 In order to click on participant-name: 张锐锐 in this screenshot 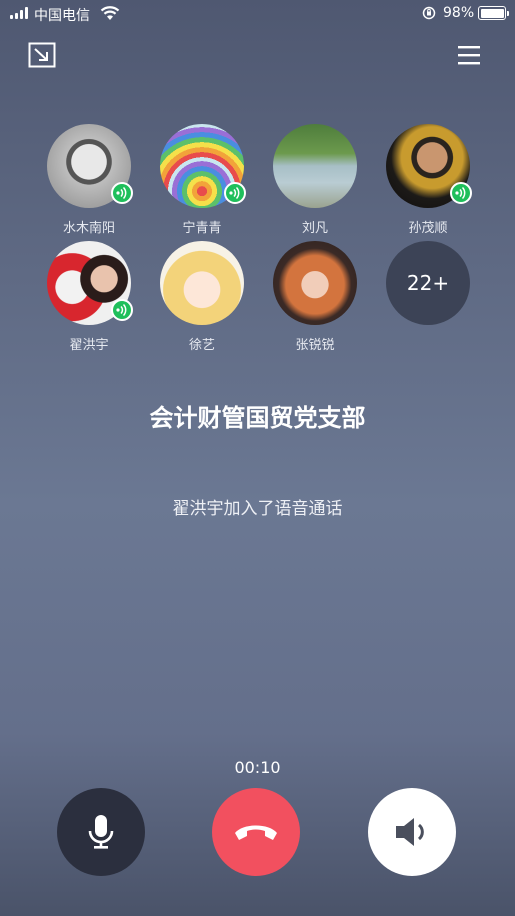, I will do `click(315, 345)`.